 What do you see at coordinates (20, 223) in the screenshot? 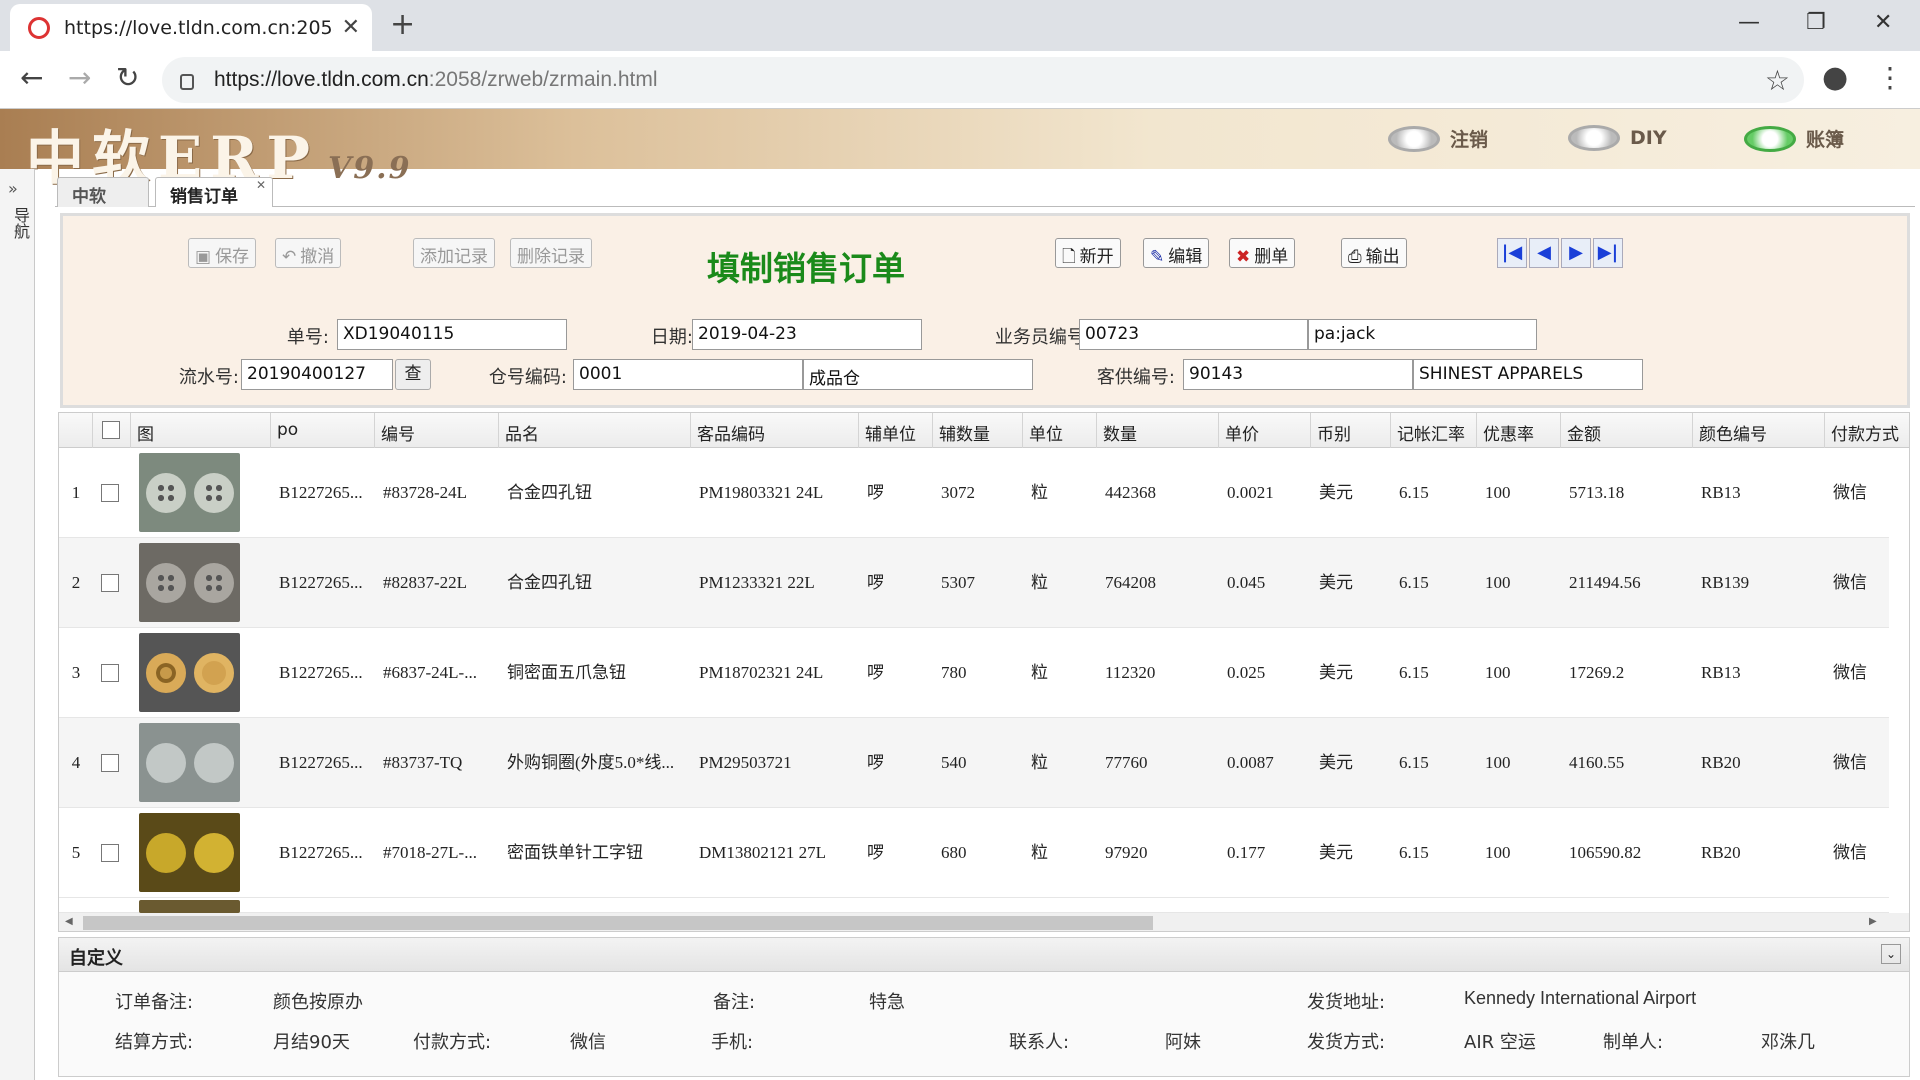
I see `sidebar-label: 导航` at bounding box center [20, 223].